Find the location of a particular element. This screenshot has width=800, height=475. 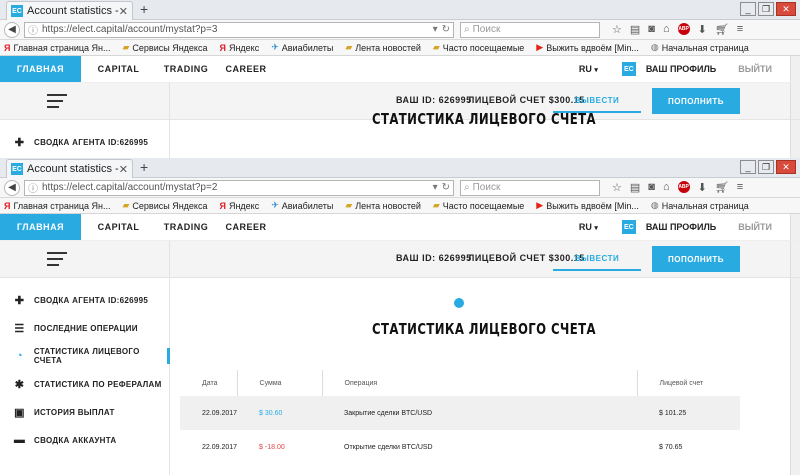

sidebar: ✚ СВОДКА АГЕНТА ID:626995 is located at coordinates (85, 139).